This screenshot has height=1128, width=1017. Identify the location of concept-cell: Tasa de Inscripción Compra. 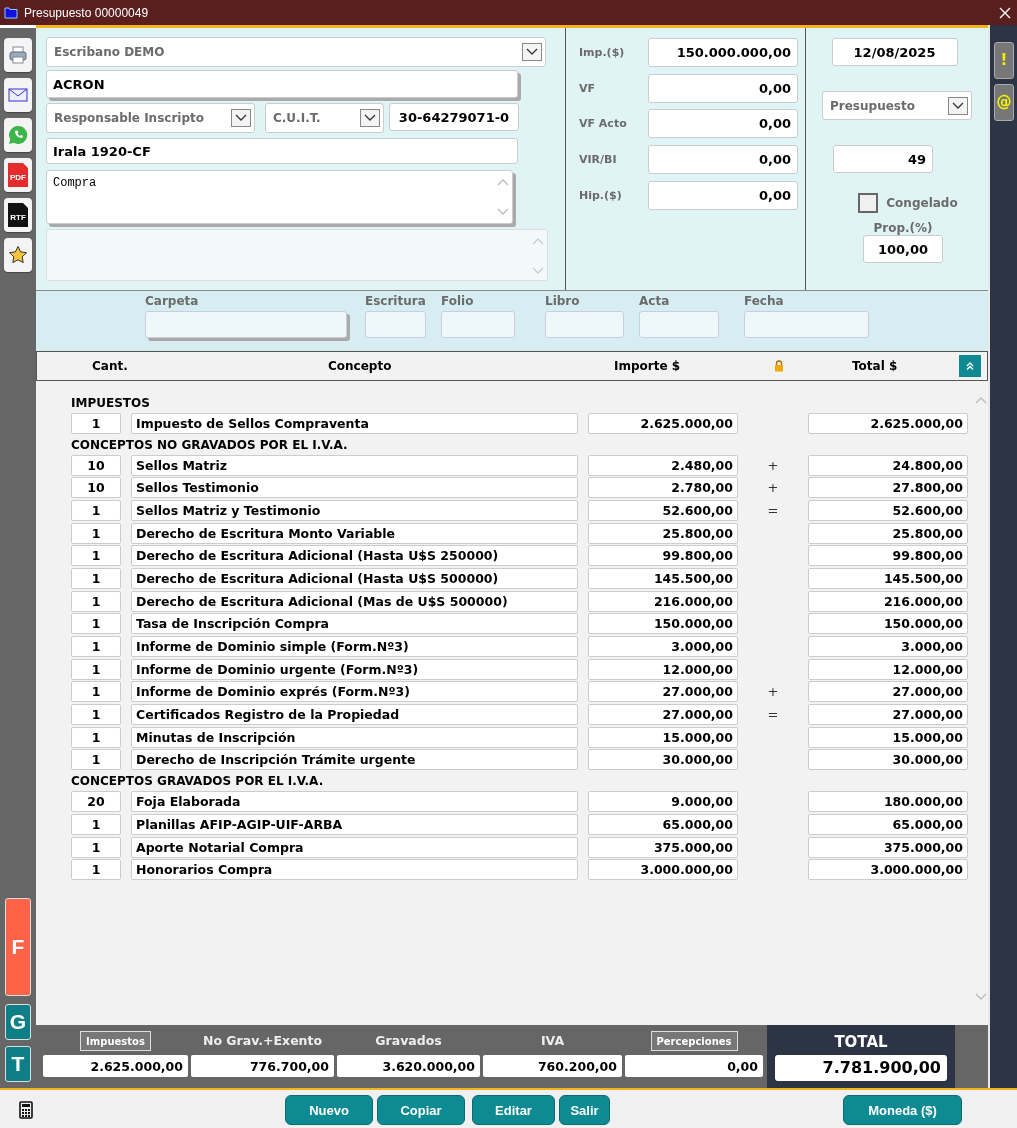
(354, 624).